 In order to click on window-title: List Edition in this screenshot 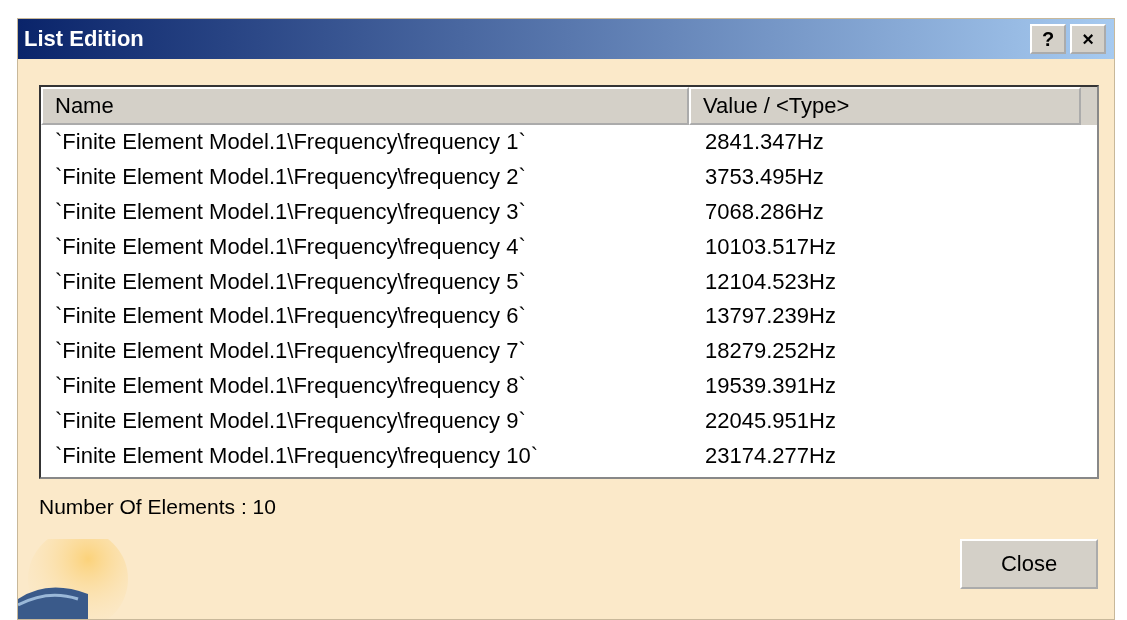, I will do `click(84, 39)`.